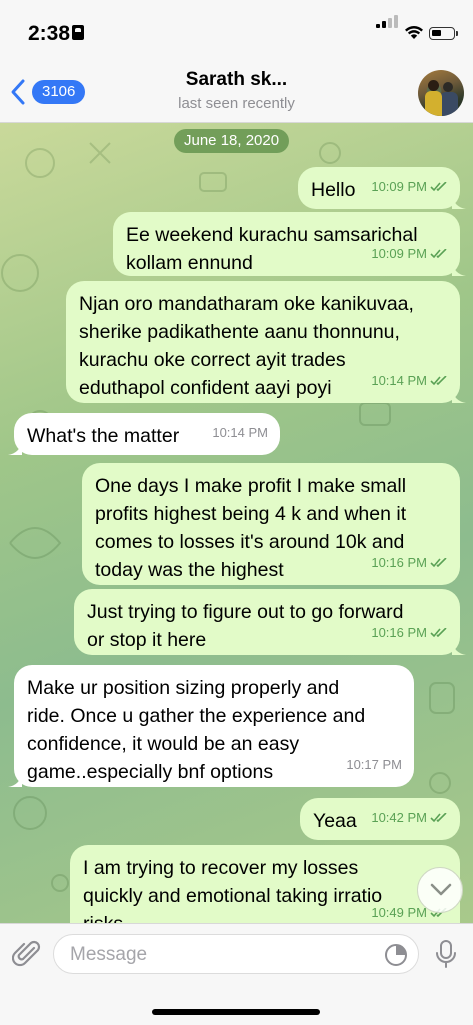  Describe the element at coordinates (144, 434) in the screenshot. I see `message-bubble-incoming: What's the matter 10:14 PM` at that location.